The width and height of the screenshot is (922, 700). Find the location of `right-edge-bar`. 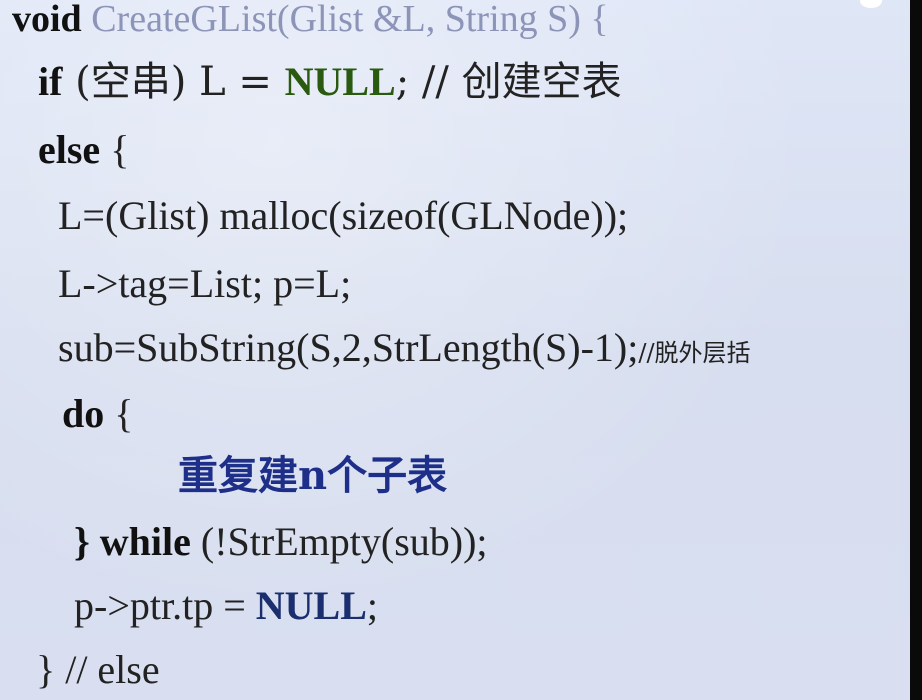

right-edge-bar is located at coordinates (916, 350).